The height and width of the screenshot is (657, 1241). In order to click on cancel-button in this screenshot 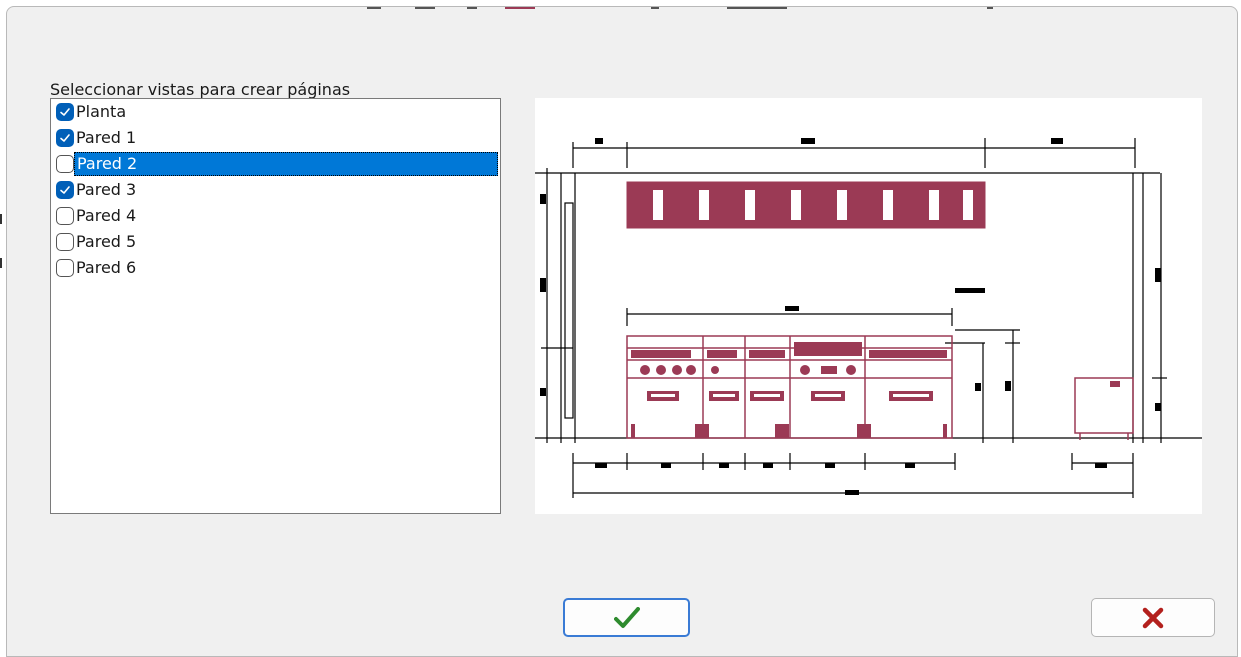, I will do `click(1153, 617)`.